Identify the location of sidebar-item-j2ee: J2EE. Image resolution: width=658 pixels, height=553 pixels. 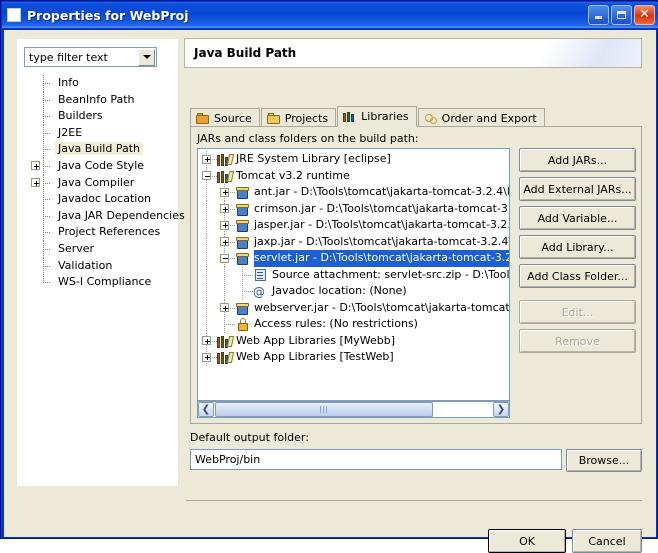
(102, 133).